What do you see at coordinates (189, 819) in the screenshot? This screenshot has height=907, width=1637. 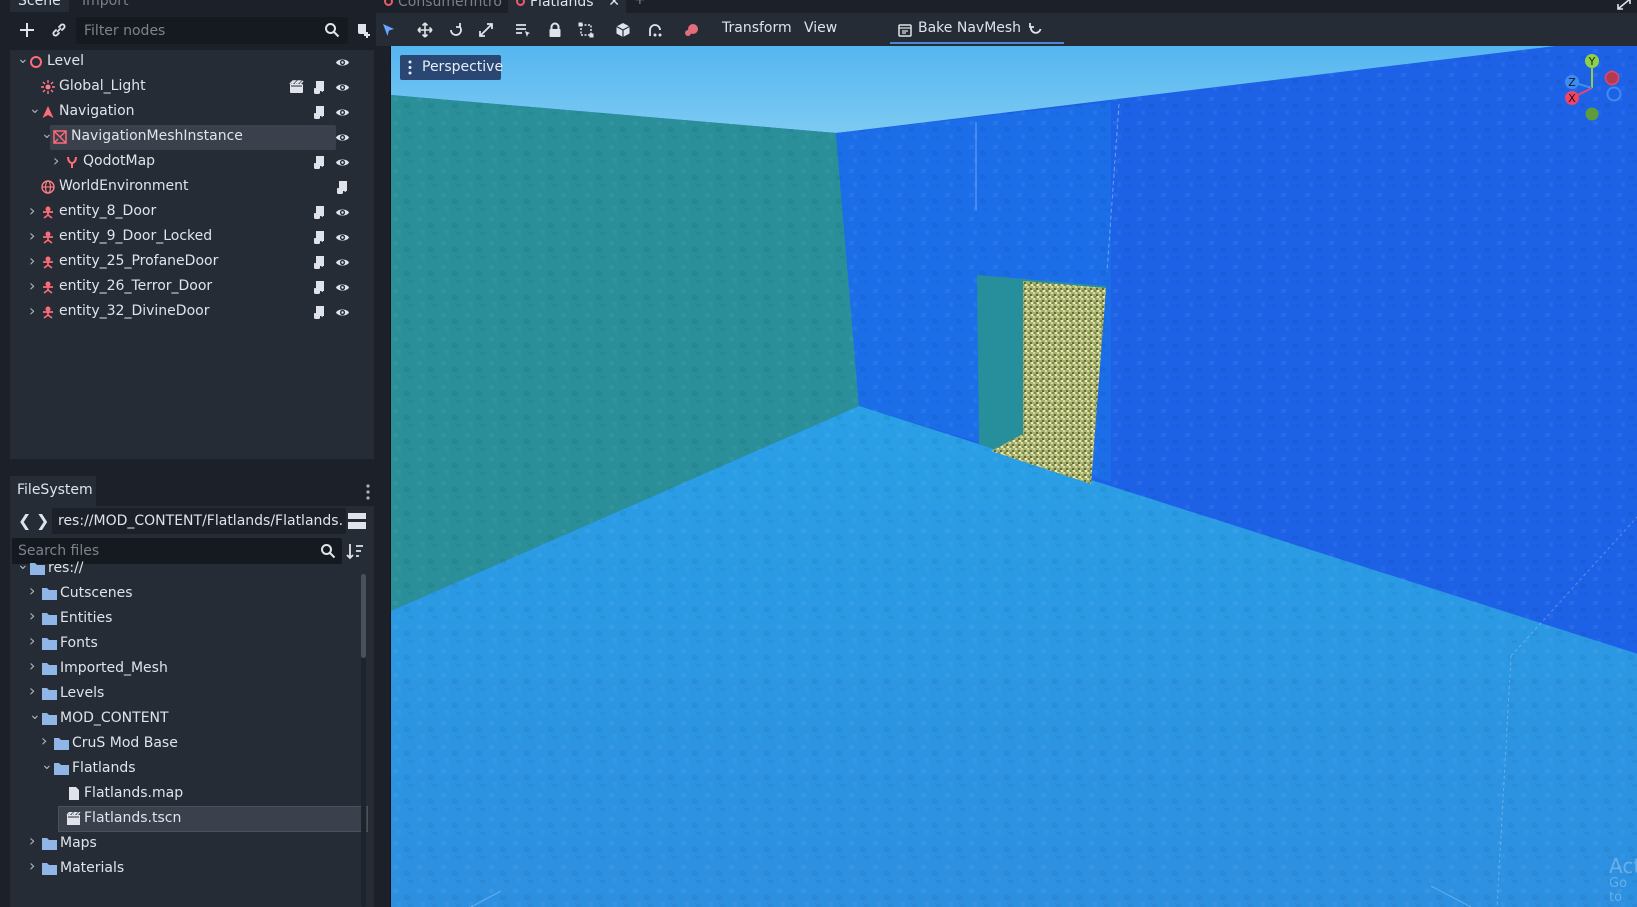 I see `file-row: Flatlands.tscn` at bounding box center [189, 819].